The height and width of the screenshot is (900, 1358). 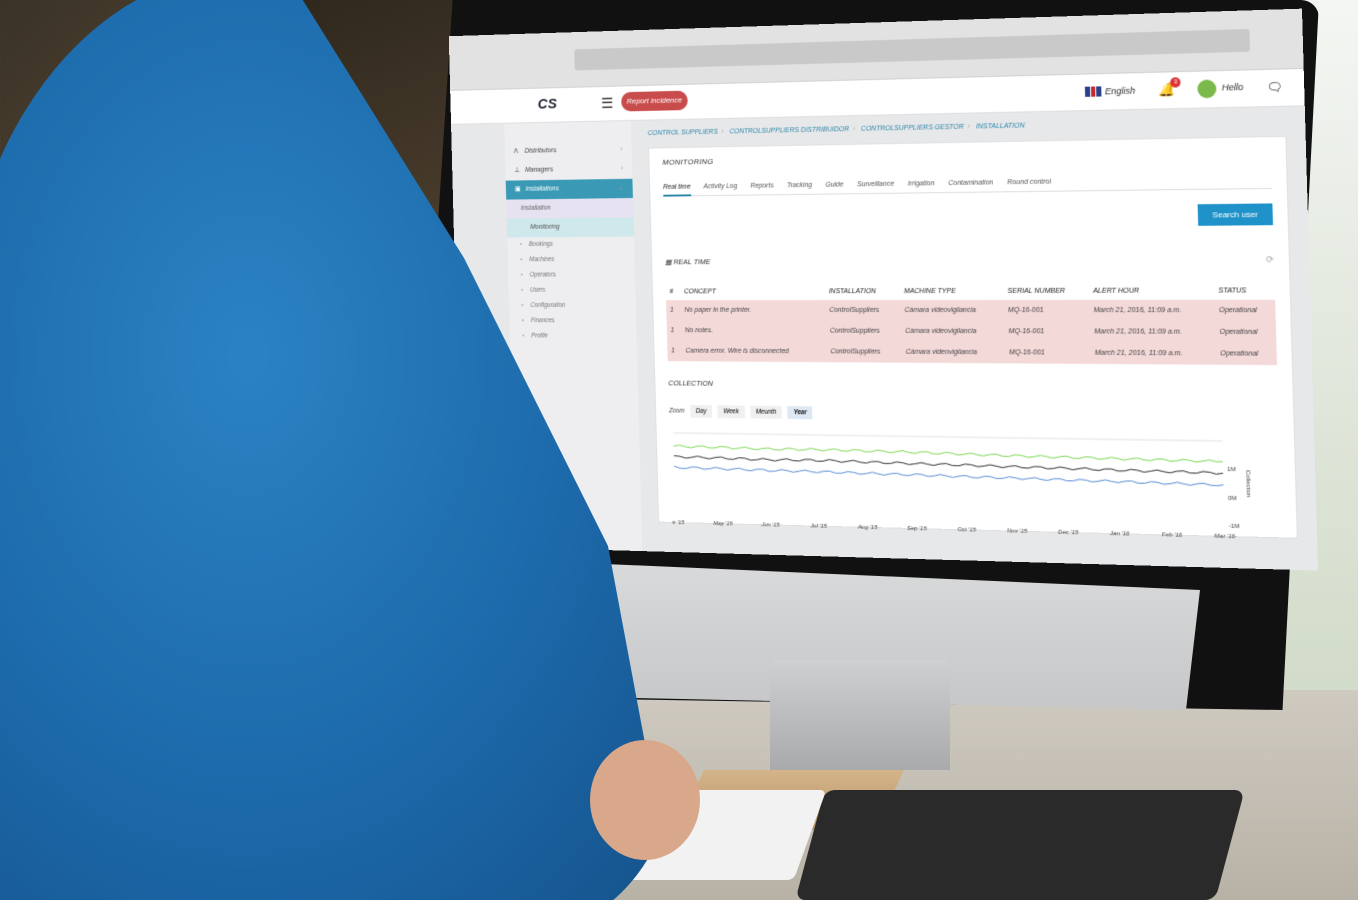 What do you see at coordinates (572, 322) in the screenshot?
I see `sidebar-item-finances: Finances` at bounding box center [572, 322].